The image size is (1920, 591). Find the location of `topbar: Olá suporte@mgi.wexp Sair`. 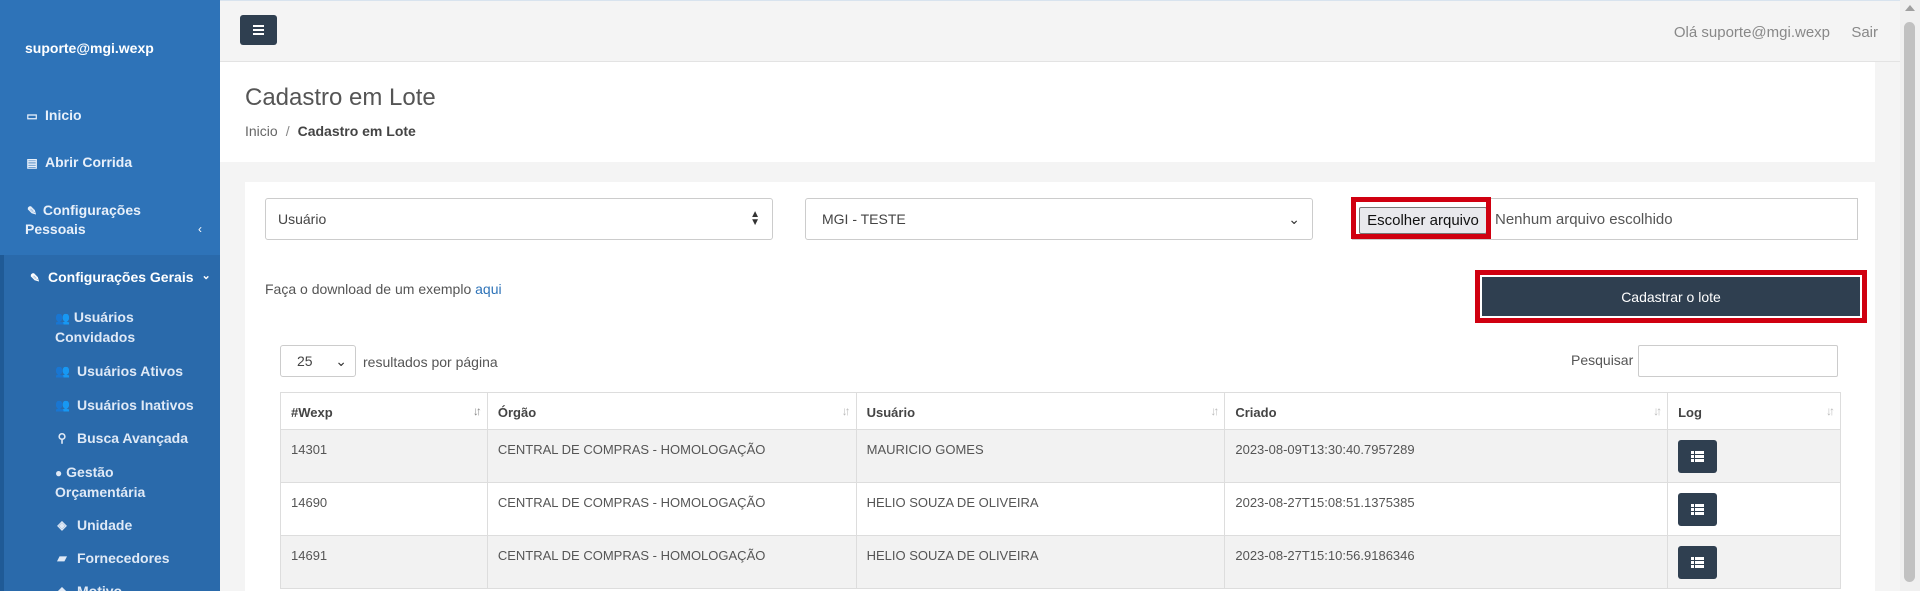

topbar: Olá suporte@mgi.wexp Sair is located at coordinates (1060, 31).